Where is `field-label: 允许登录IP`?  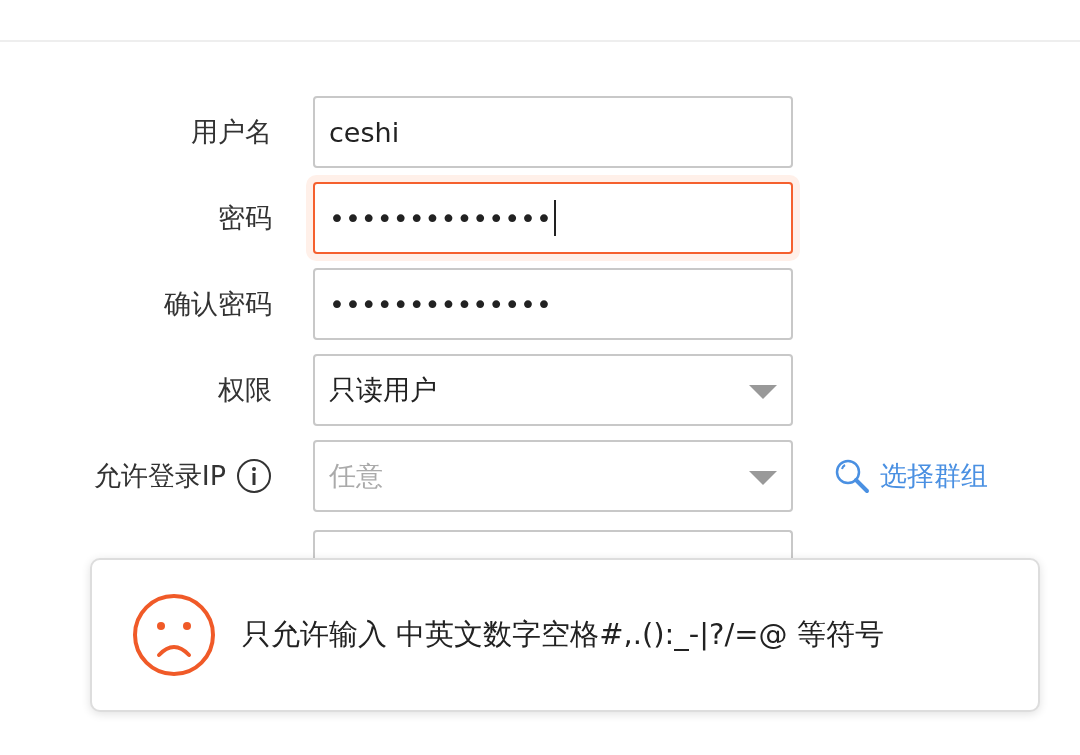 field-label: 允许登录IP is located at coordinates (159, 476).